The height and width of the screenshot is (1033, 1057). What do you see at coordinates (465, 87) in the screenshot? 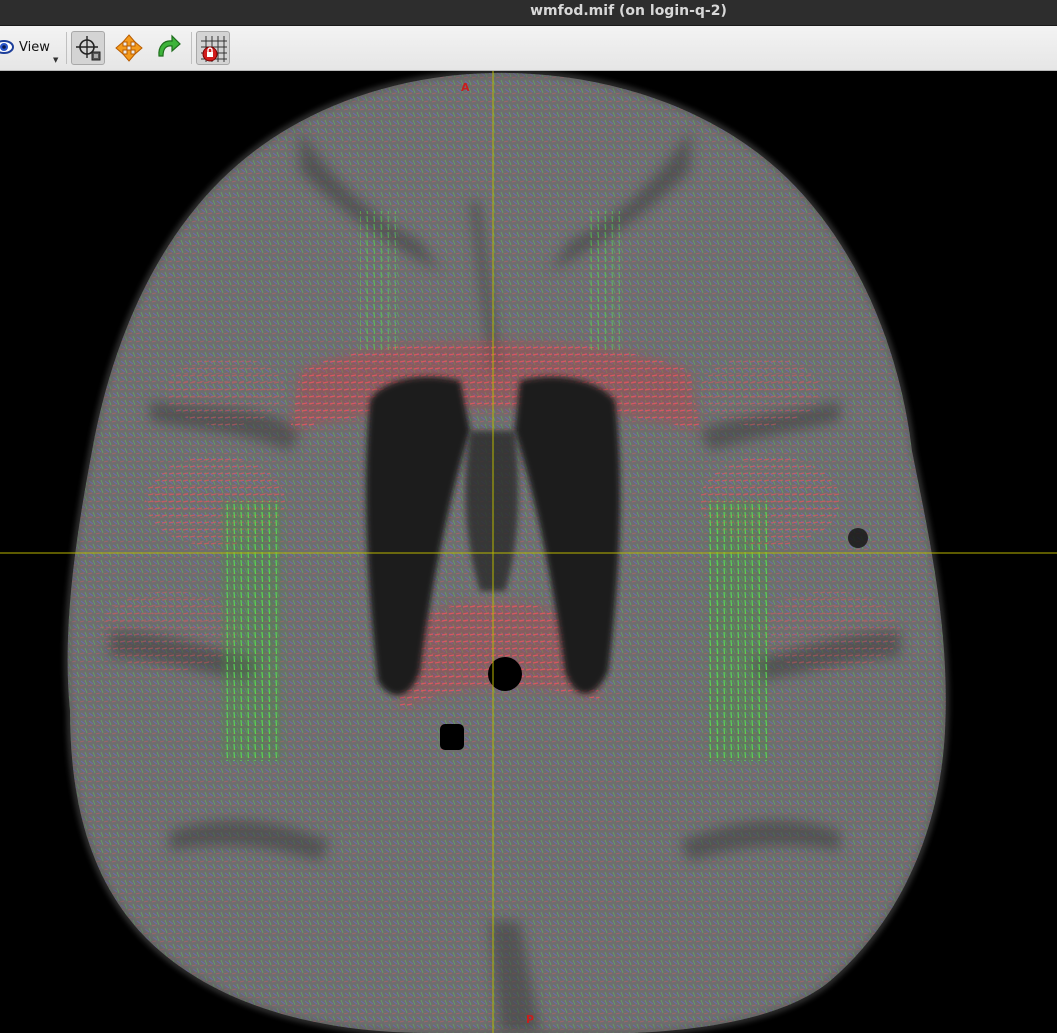
I see `orientation-label-anterior: A` at bounding box center [465, 87].